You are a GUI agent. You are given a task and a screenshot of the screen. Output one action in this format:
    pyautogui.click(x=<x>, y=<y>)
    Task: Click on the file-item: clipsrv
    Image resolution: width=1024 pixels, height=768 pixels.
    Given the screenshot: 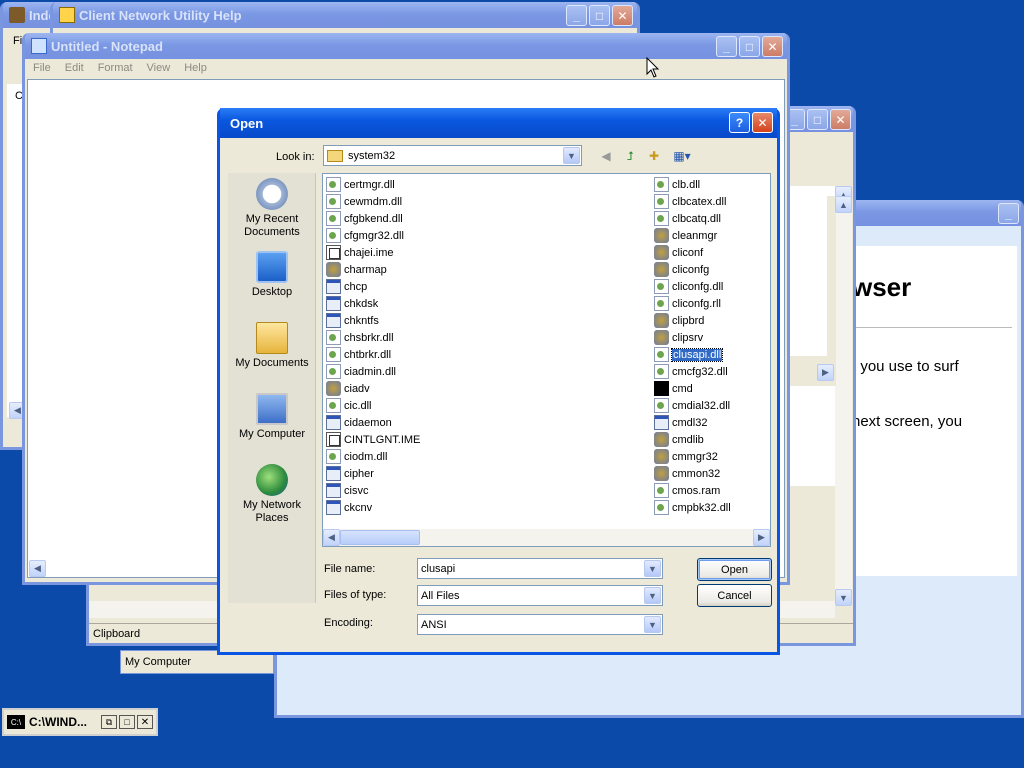 What is the action you would take?
    pyautogui.click(x=692, y=337)
    